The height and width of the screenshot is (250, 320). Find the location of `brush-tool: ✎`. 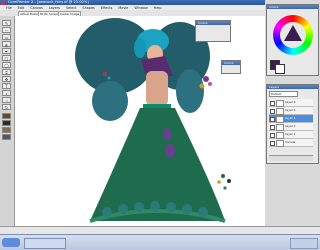

brush-tool: ✎ is located at coordinates (6, 23).